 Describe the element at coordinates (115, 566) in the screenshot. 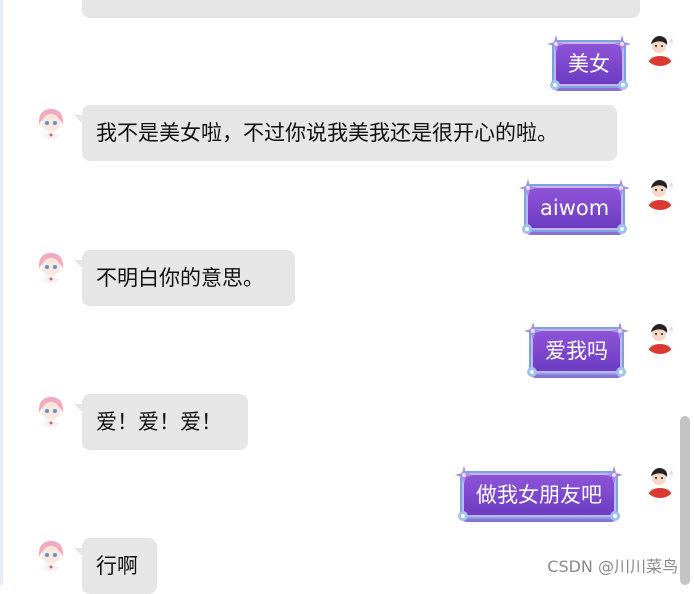

I see `bot-message-bubble: 行啊` at that location.